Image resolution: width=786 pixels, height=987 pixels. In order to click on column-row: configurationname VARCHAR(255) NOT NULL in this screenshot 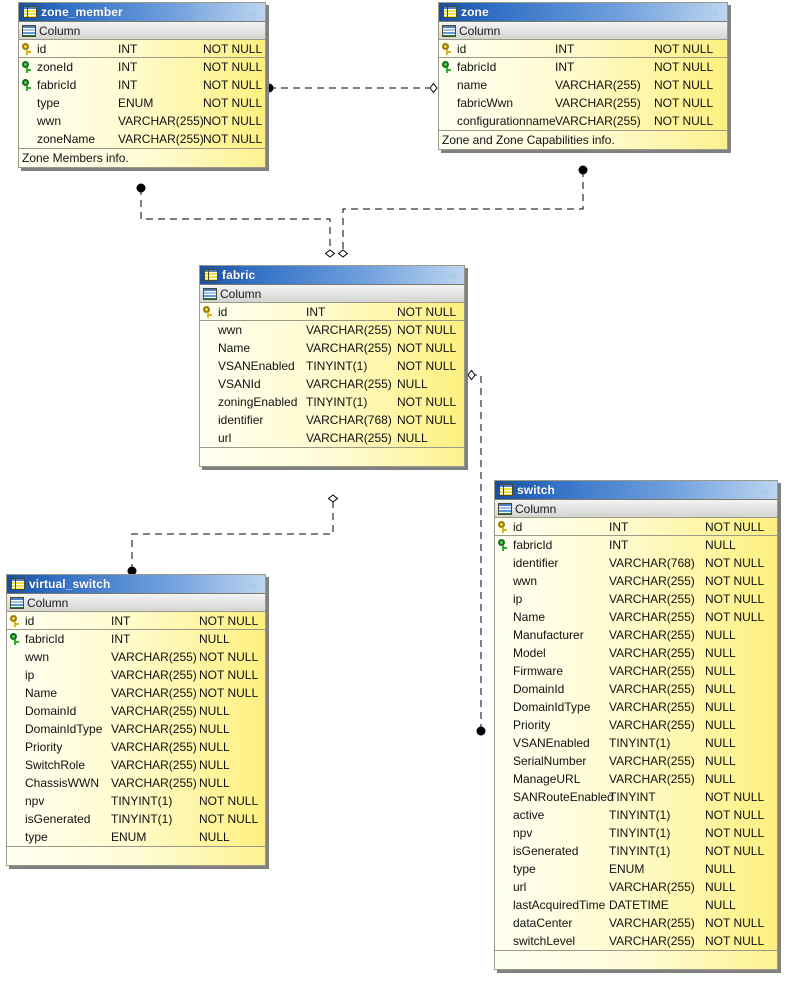, I will do `click(583, 121)`.